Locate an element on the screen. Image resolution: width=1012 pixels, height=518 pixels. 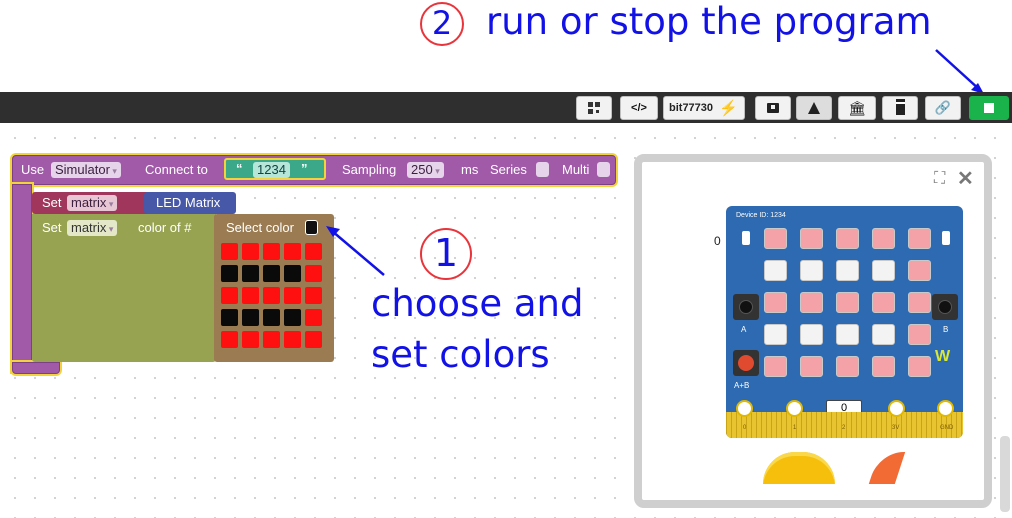
stop-square-icon is located at coordinates (989, 108).